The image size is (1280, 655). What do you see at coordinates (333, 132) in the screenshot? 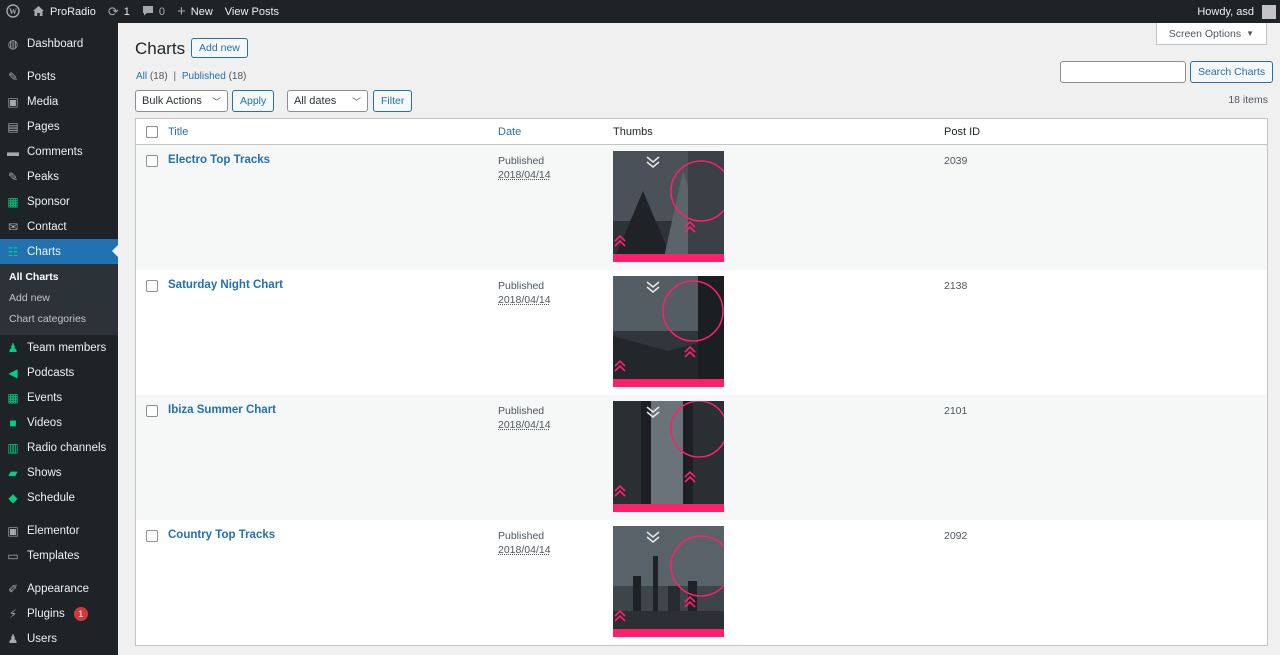
I see `column-title-header: Title` at bounding box center [333, 132].